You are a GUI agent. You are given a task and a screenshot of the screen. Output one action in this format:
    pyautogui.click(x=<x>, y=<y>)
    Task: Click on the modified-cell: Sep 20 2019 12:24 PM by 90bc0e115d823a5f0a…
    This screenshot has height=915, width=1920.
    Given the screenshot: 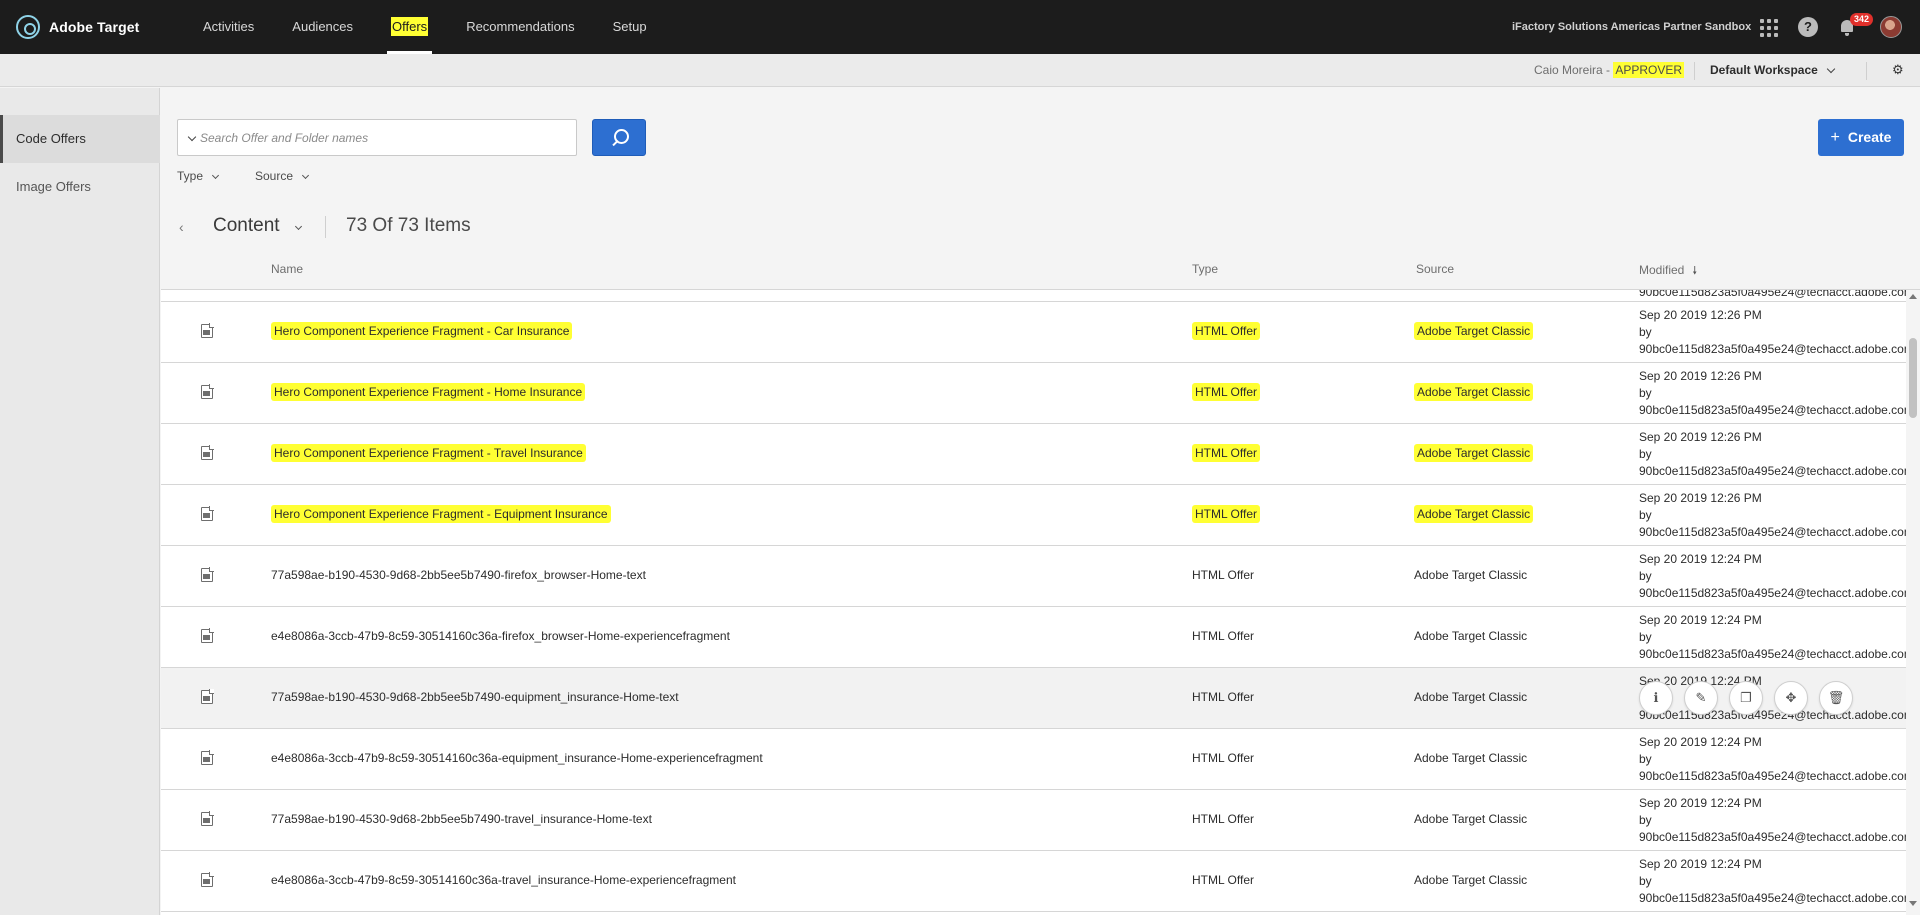 What is the action you would take?
    pyautogui.click(x=1772, y=576)
    